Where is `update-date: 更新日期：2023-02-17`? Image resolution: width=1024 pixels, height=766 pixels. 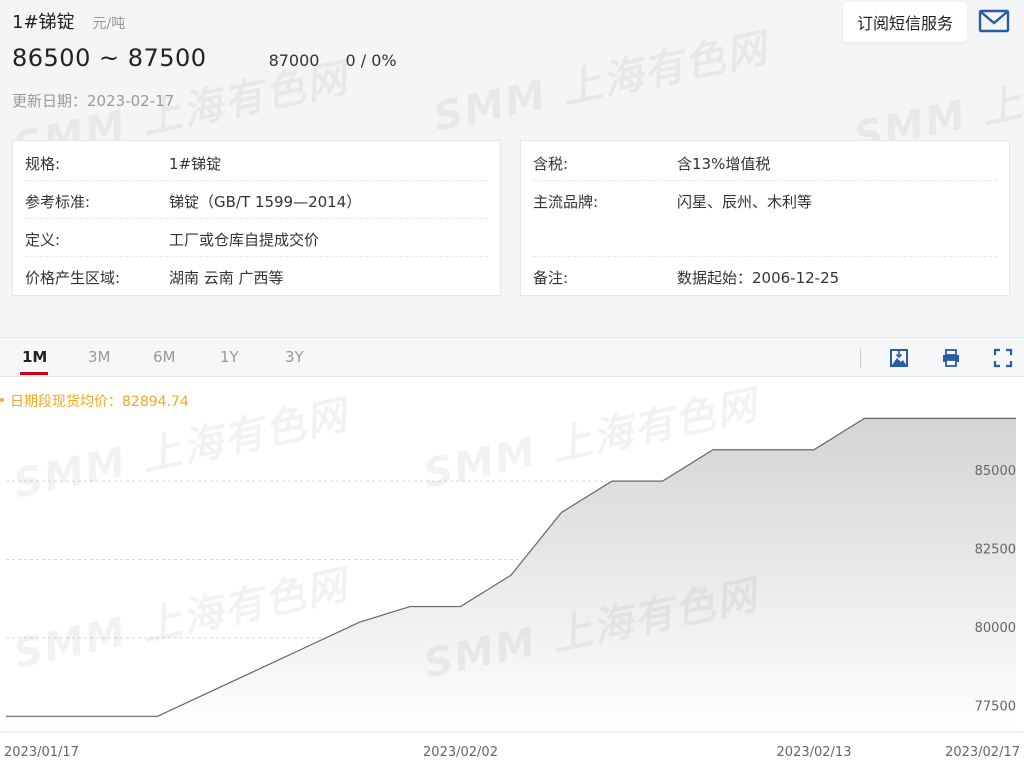 update-date: 更新日期：2023-02-17 is located at coordinates (93, 100).